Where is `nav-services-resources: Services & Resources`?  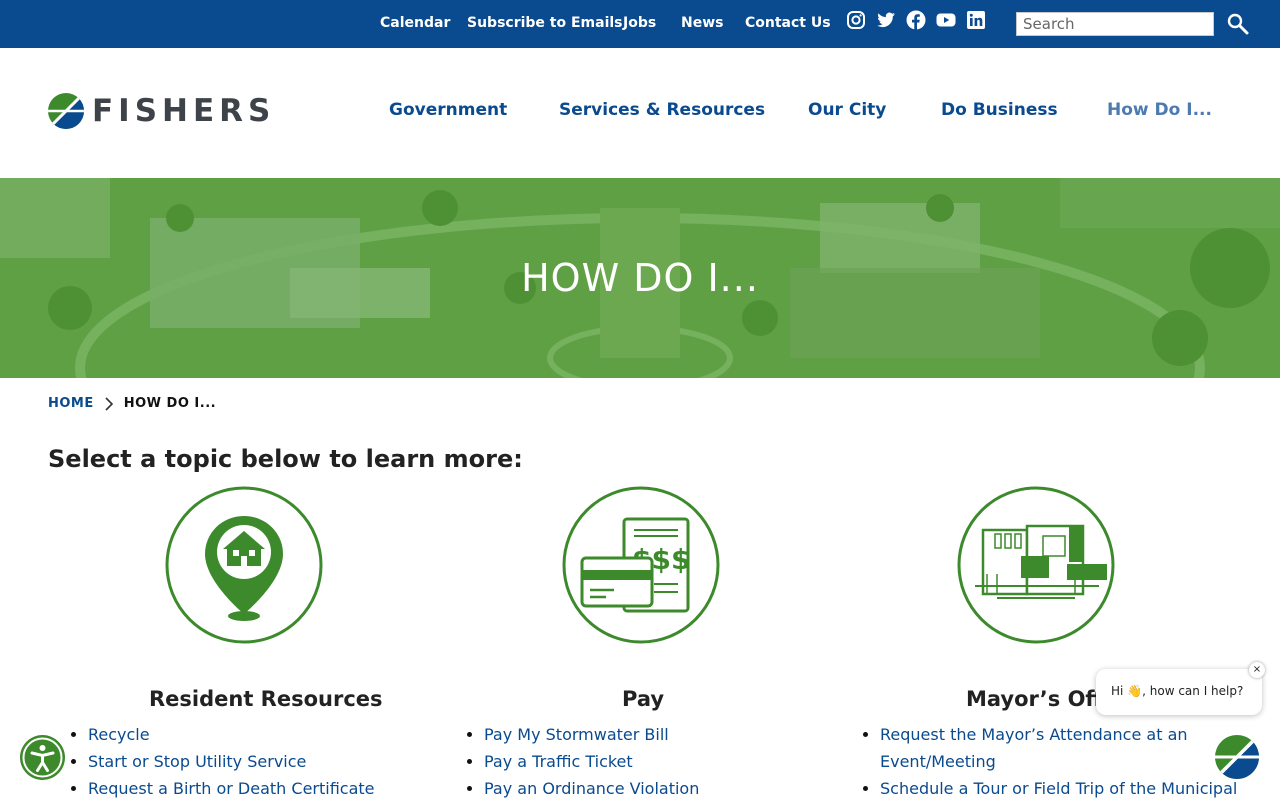 nav-services-resources: Services & Resources is located at coordinates (662, 110).